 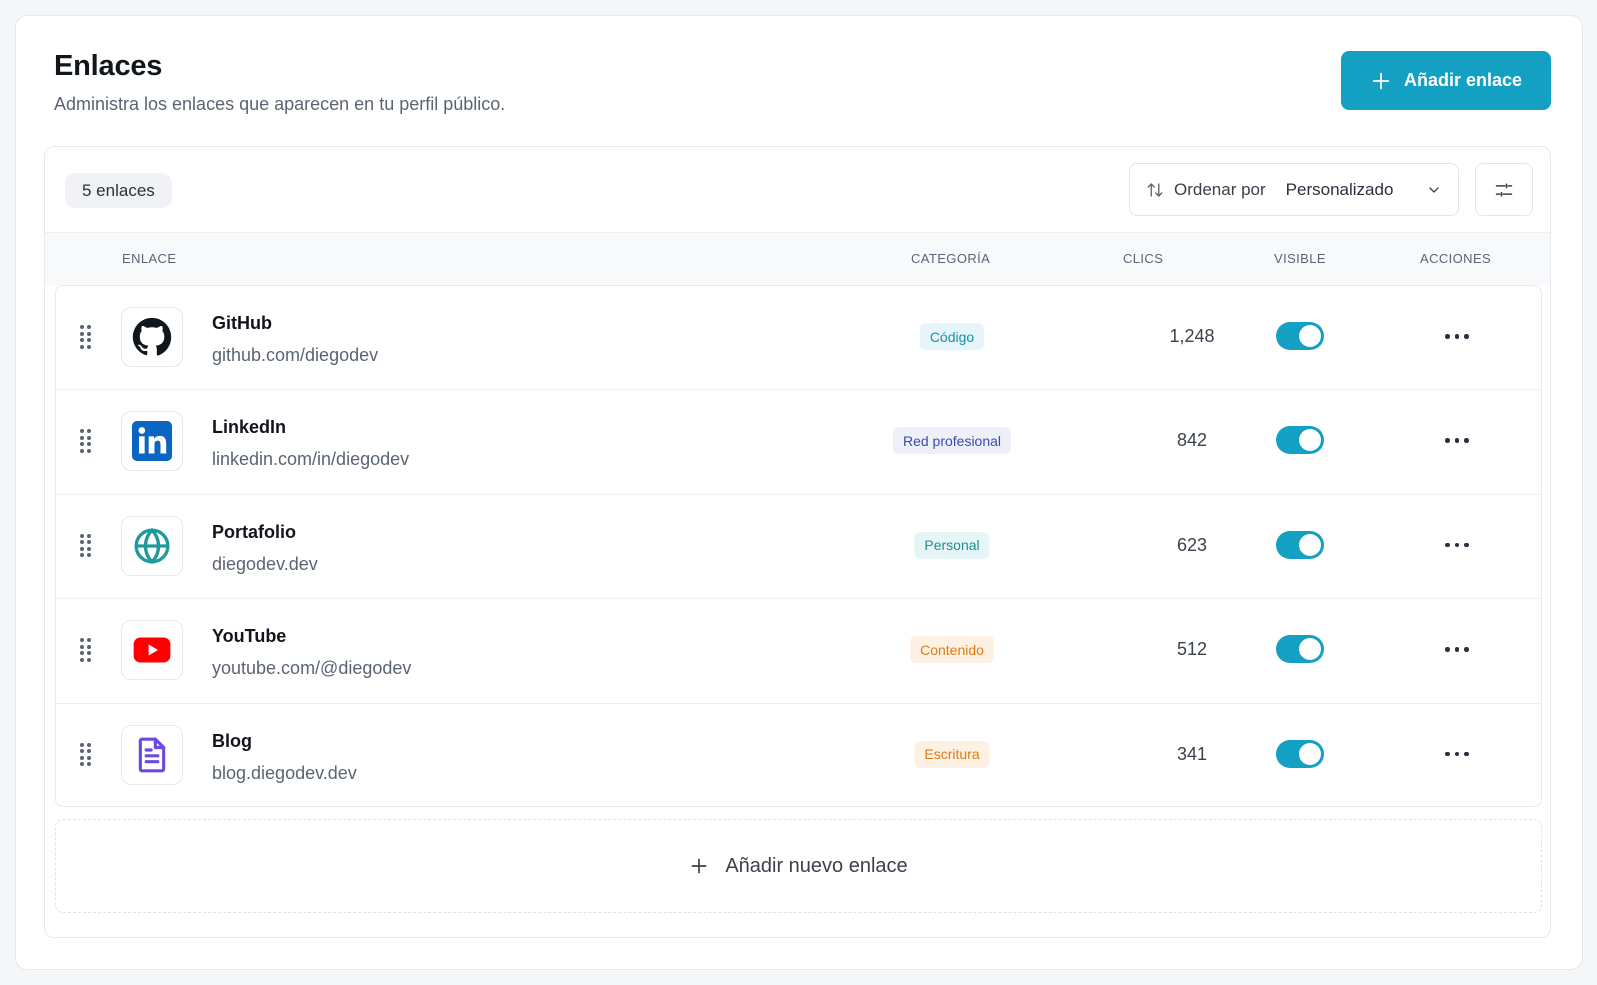 I want to click on table-row: Portafolio diegodev.dev Personal 623, so click(x=798, y=547).